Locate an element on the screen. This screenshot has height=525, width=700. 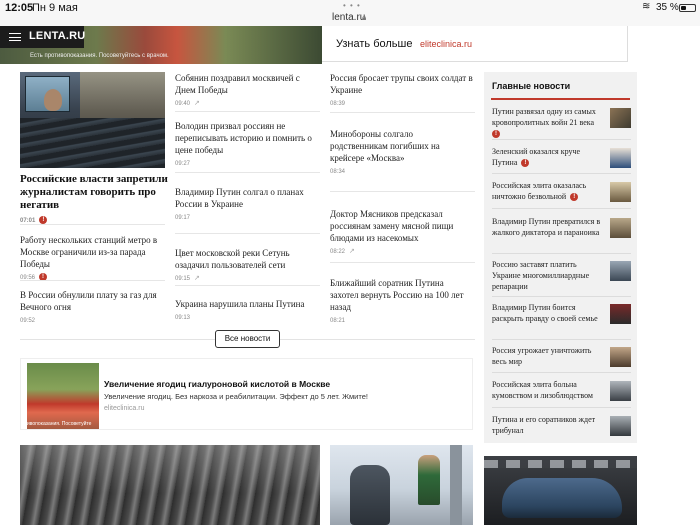
ad-domain: eliteclinica.ru is located at coordinates (124, 408).